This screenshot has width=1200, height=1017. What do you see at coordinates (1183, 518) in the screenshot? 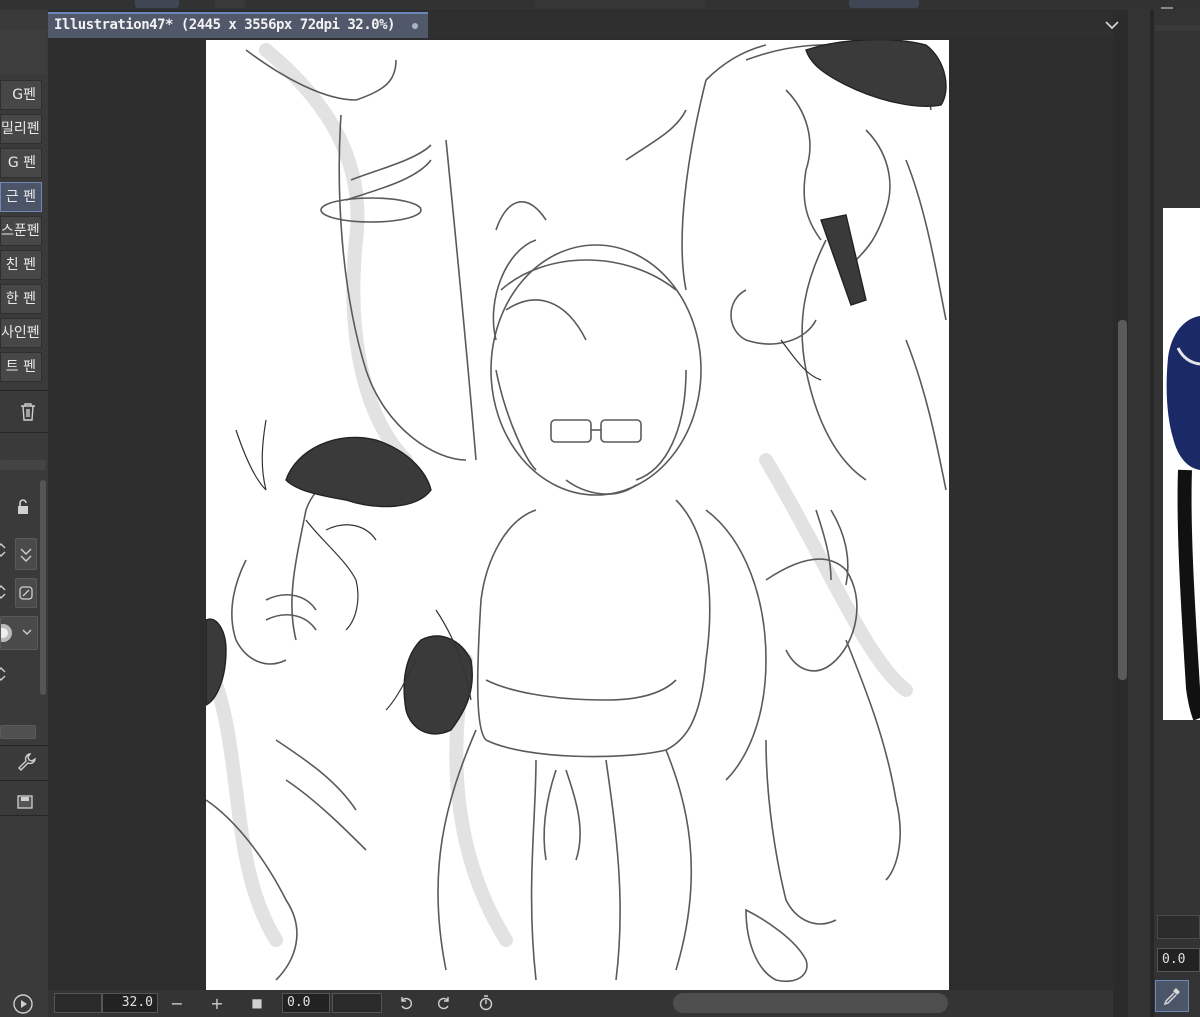
I see `navigator-thumbnail` at bounding box center [1183, 518].